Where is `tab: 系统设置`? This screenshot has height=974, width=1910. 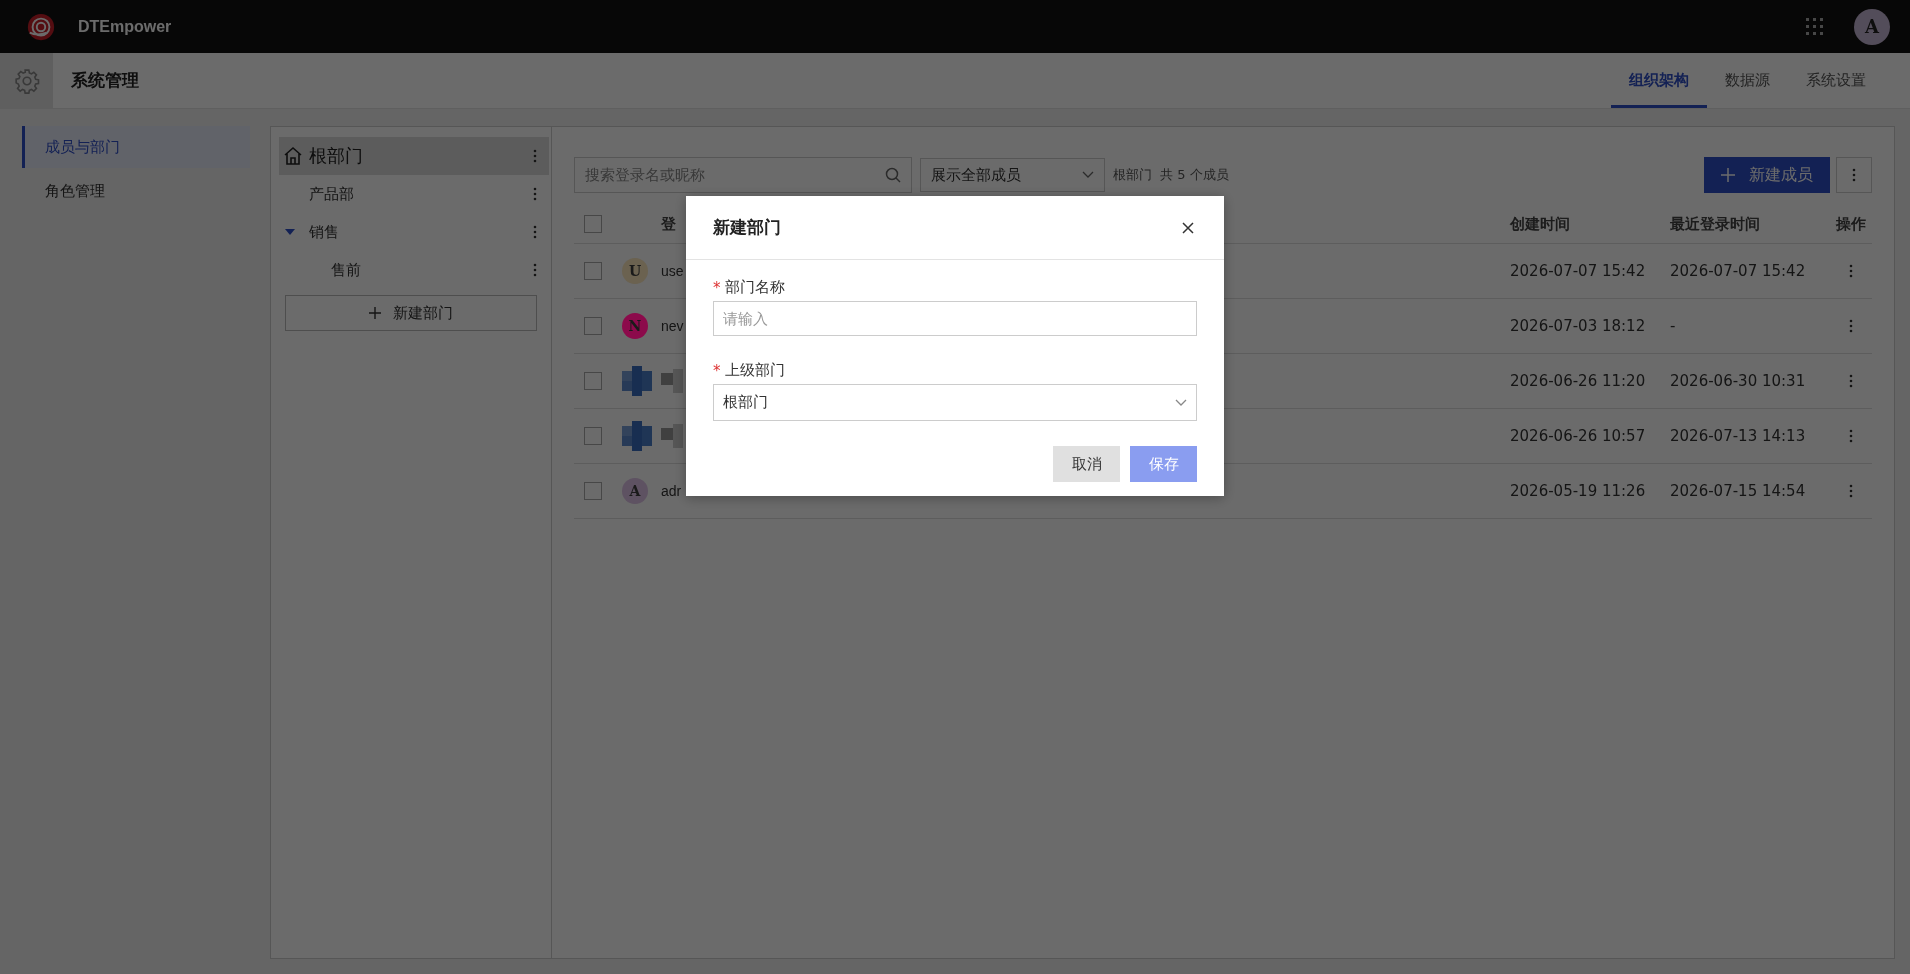 tab: 系统设置 is located at coordinates (1836, 80).